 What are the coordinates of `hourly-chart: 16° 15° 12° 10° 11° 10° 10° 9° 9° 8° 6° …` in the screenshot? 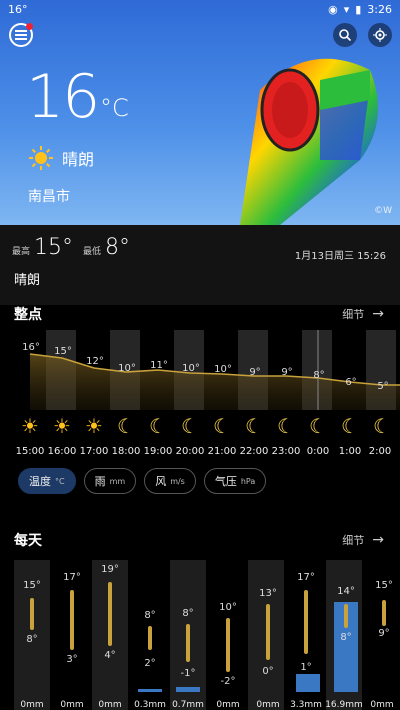 It's located at (200, 370).